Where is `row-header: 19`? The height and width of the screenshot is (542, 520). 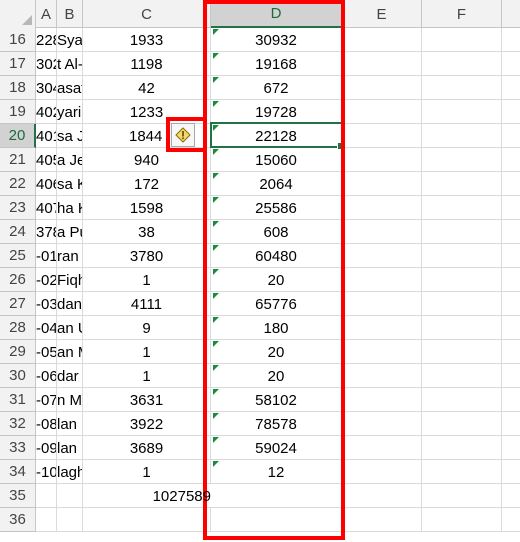
row-header: 19 is located at coordinates (18, 112).